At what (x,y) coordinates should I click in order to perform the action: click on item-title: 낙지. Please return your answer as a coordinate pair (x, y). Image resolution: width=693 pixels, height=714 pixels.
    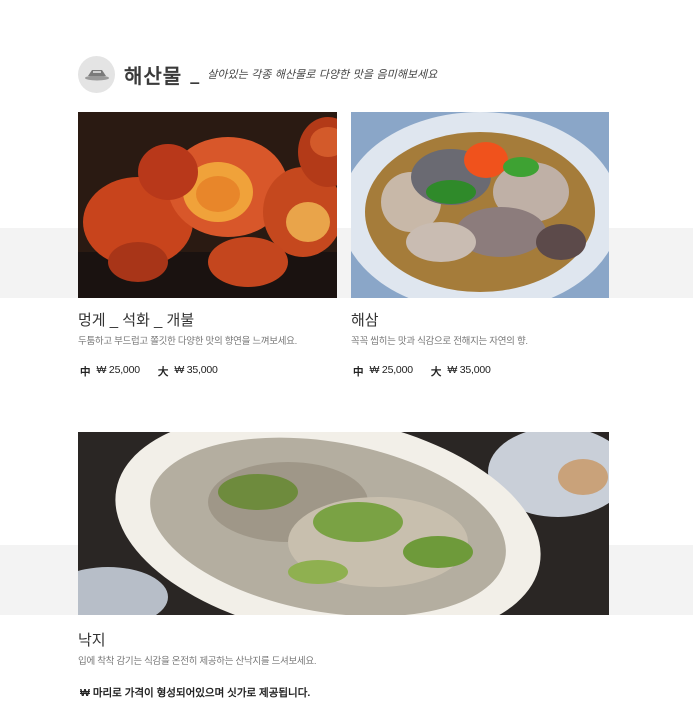
    Looking at the image, I should click on (92, 640).